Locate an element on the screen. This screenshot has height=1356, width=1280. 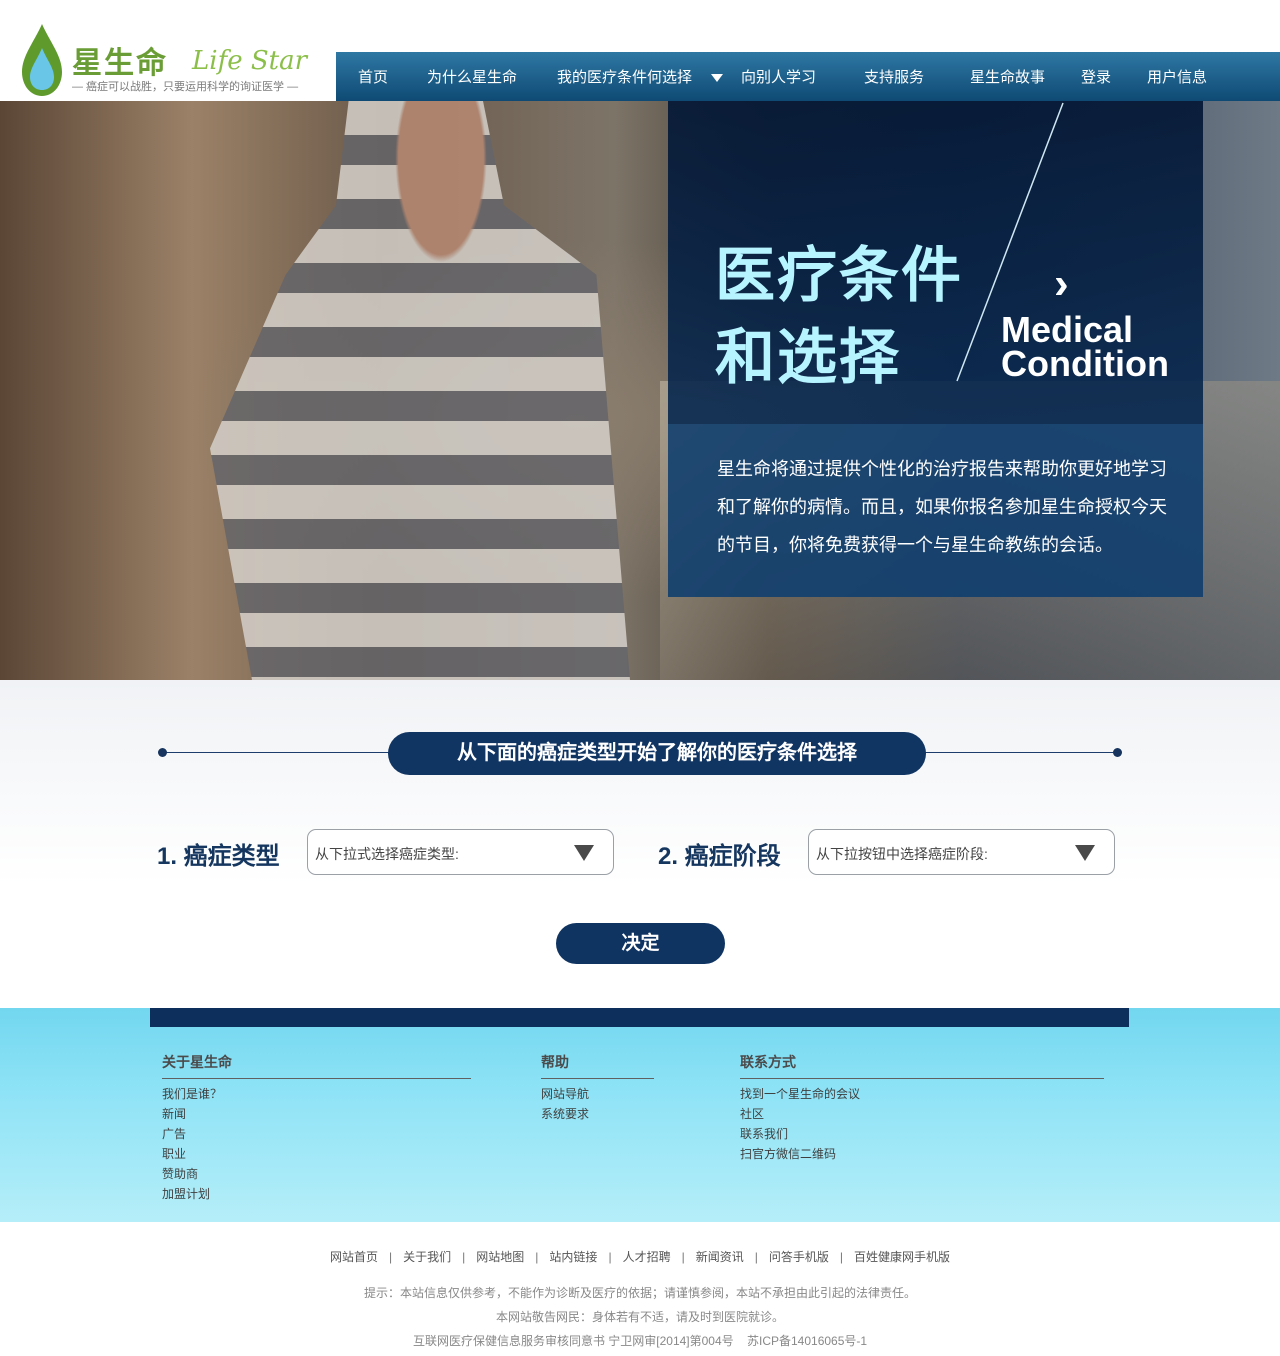
water-drop-icon is located at coordinates (42, 60).